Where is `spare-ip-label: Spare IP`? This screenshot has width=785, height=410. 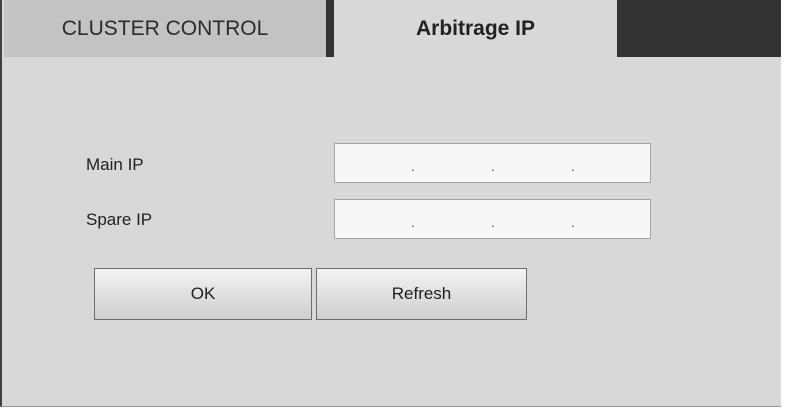
spare-ip-label: Spare IP is located at coordinates (119, 219).